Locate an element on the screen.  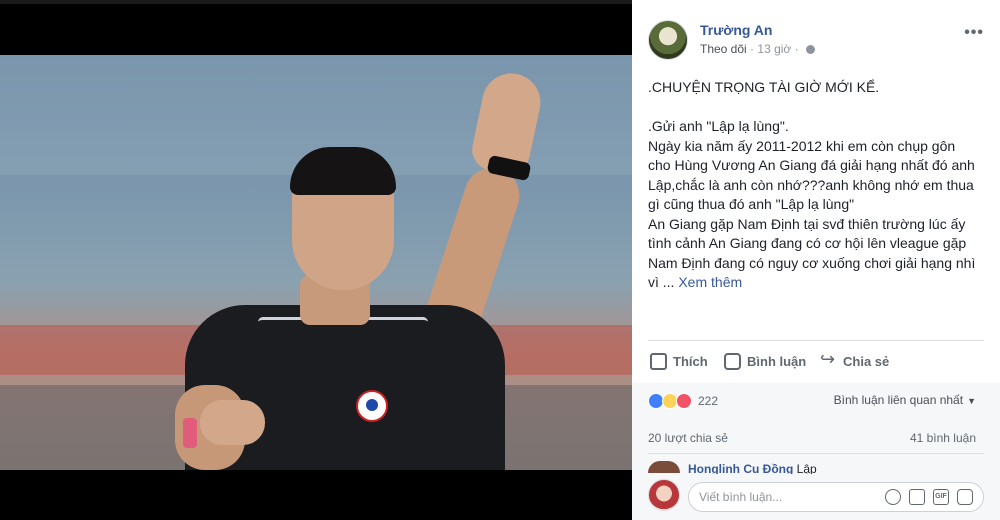
comment-composer: GIF is located at coordinates (816, 497).